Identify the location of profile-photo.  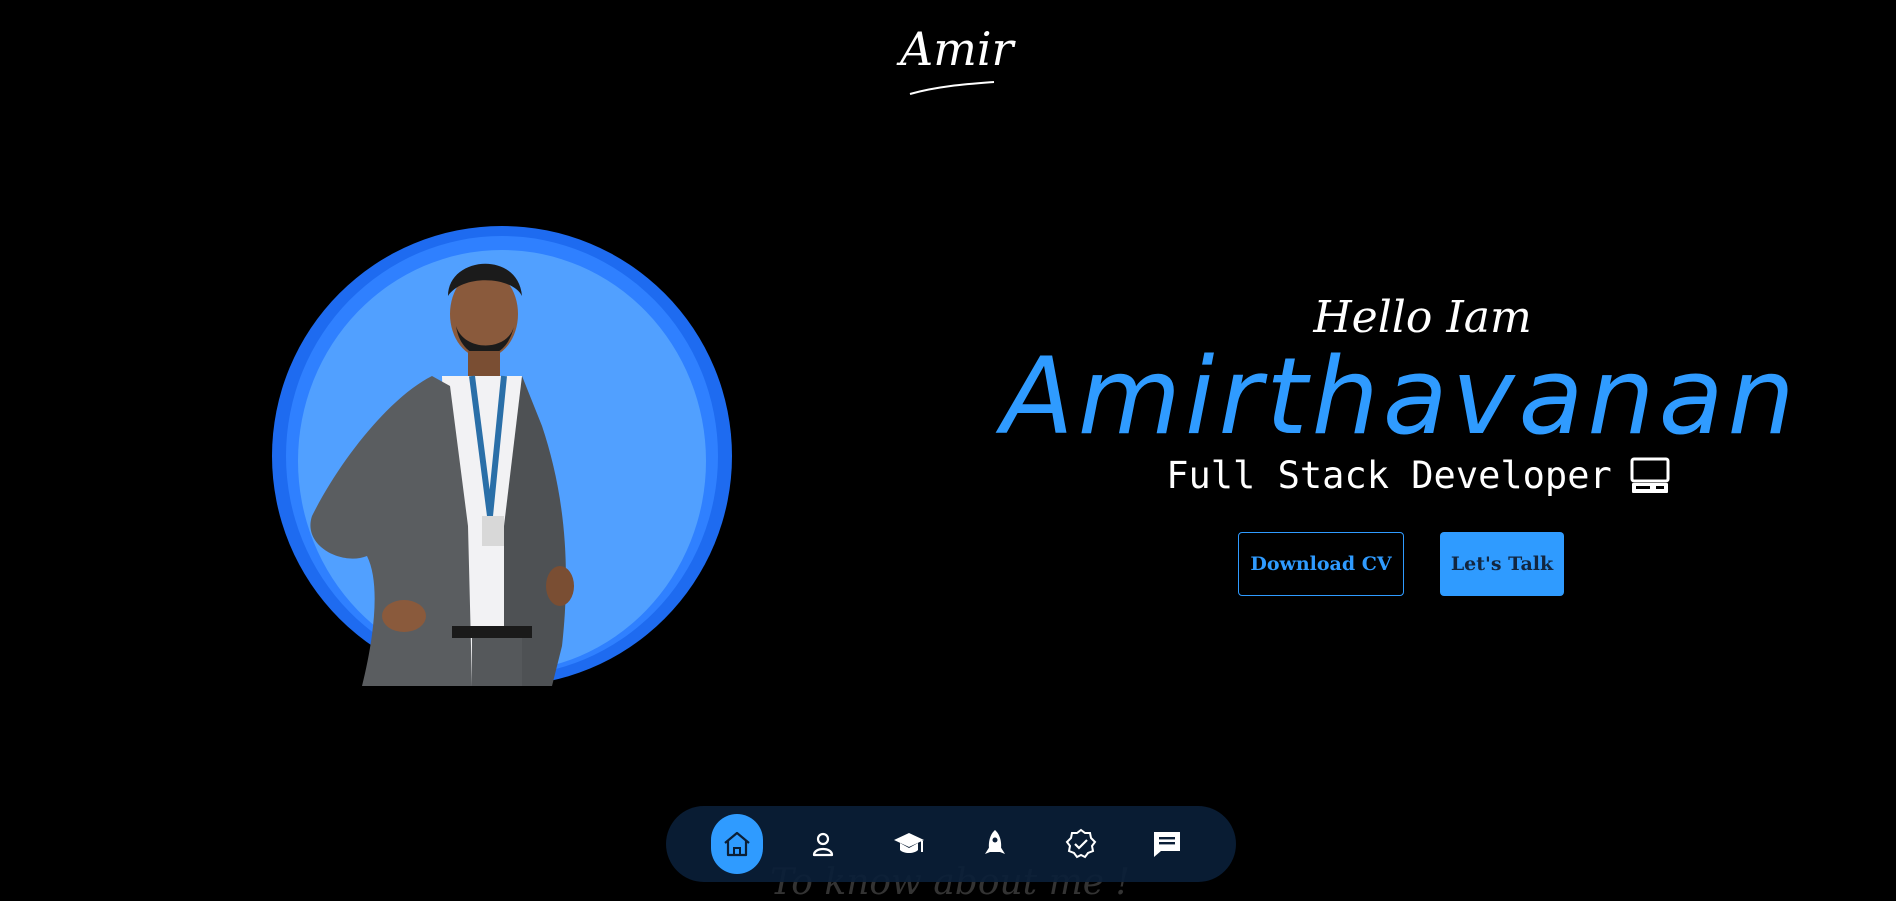
(442, 474).